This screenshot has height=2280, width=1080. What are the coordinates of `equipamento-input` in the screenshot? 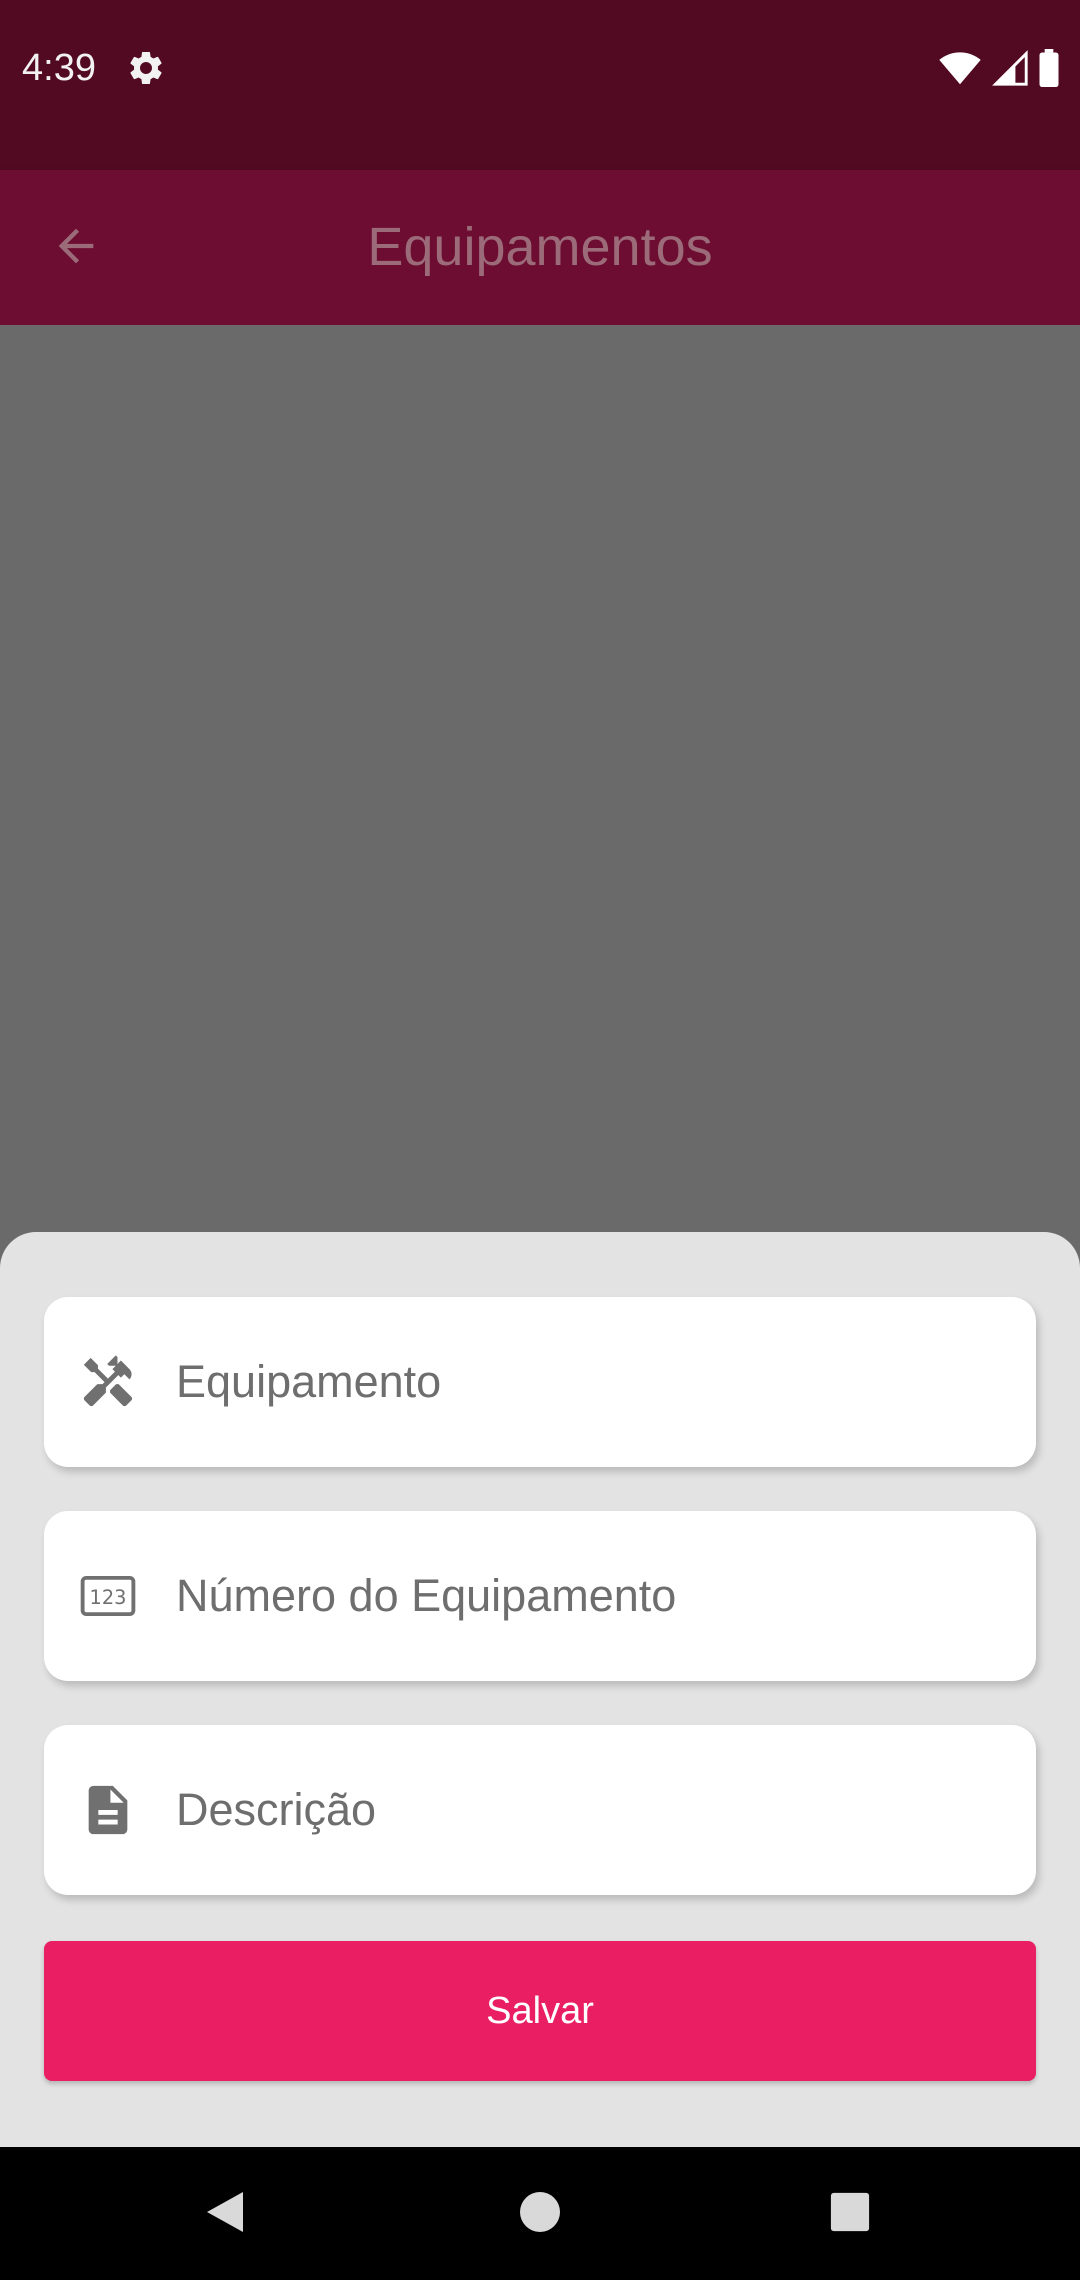 It's located at (586, 1382).